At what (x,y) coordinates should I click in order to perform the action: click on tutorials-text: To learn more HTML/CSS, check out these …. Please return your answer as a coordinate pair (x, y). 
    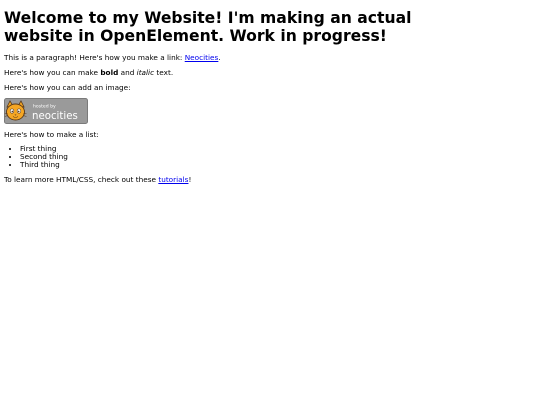
    Looking at the image, I should click on (270, 179).